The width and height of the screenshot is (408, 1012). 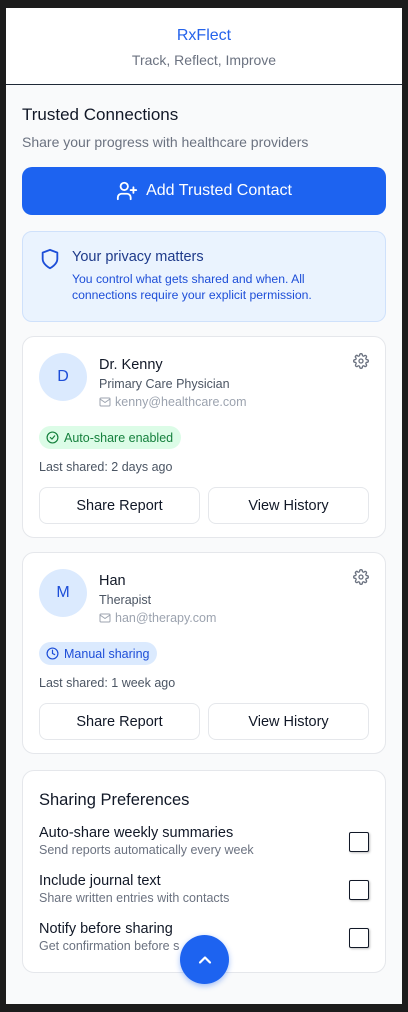 What do you see at coordinates (359, 841) in the screenshot?
I see `auto-share-checkbox` at bounding box center [359, 841].